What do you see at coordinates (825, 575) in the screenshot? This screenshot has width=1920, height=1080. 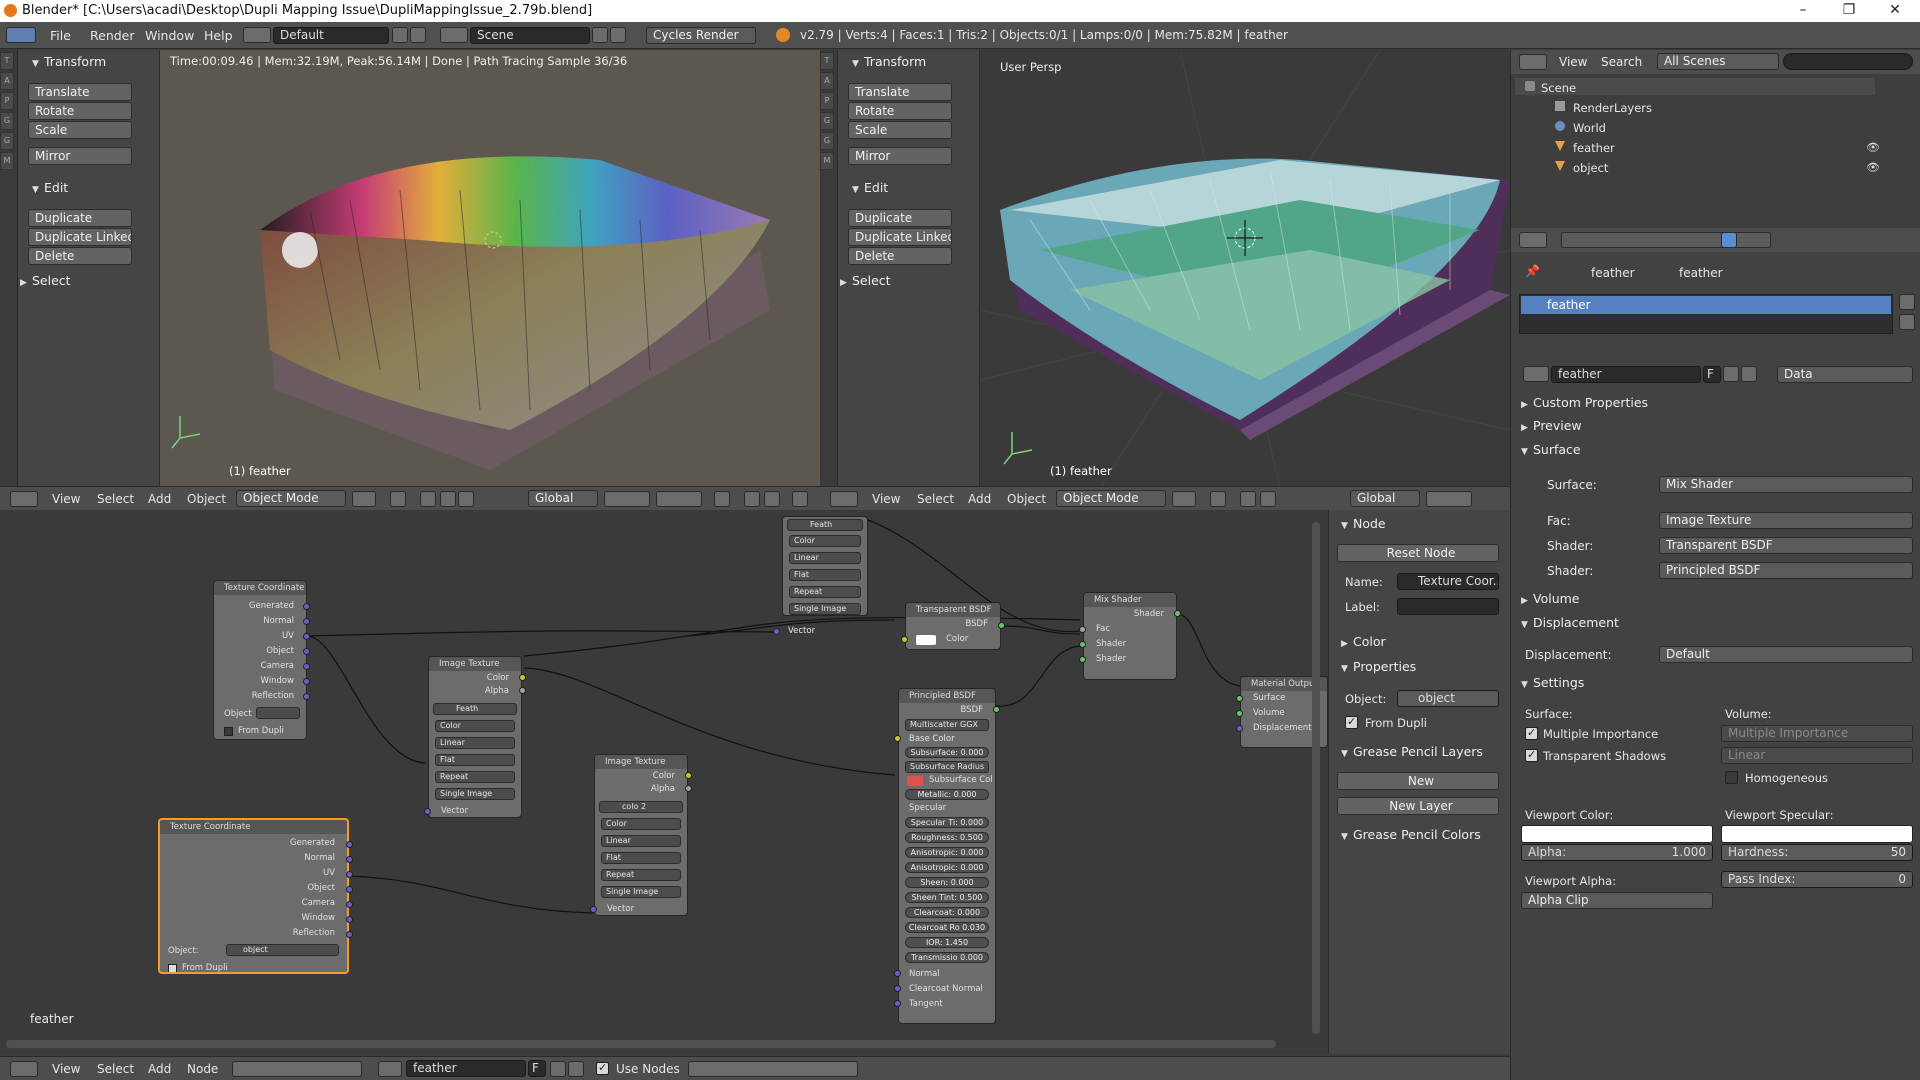 I see `projection-select: Flat` at bounding box center [825, 575].